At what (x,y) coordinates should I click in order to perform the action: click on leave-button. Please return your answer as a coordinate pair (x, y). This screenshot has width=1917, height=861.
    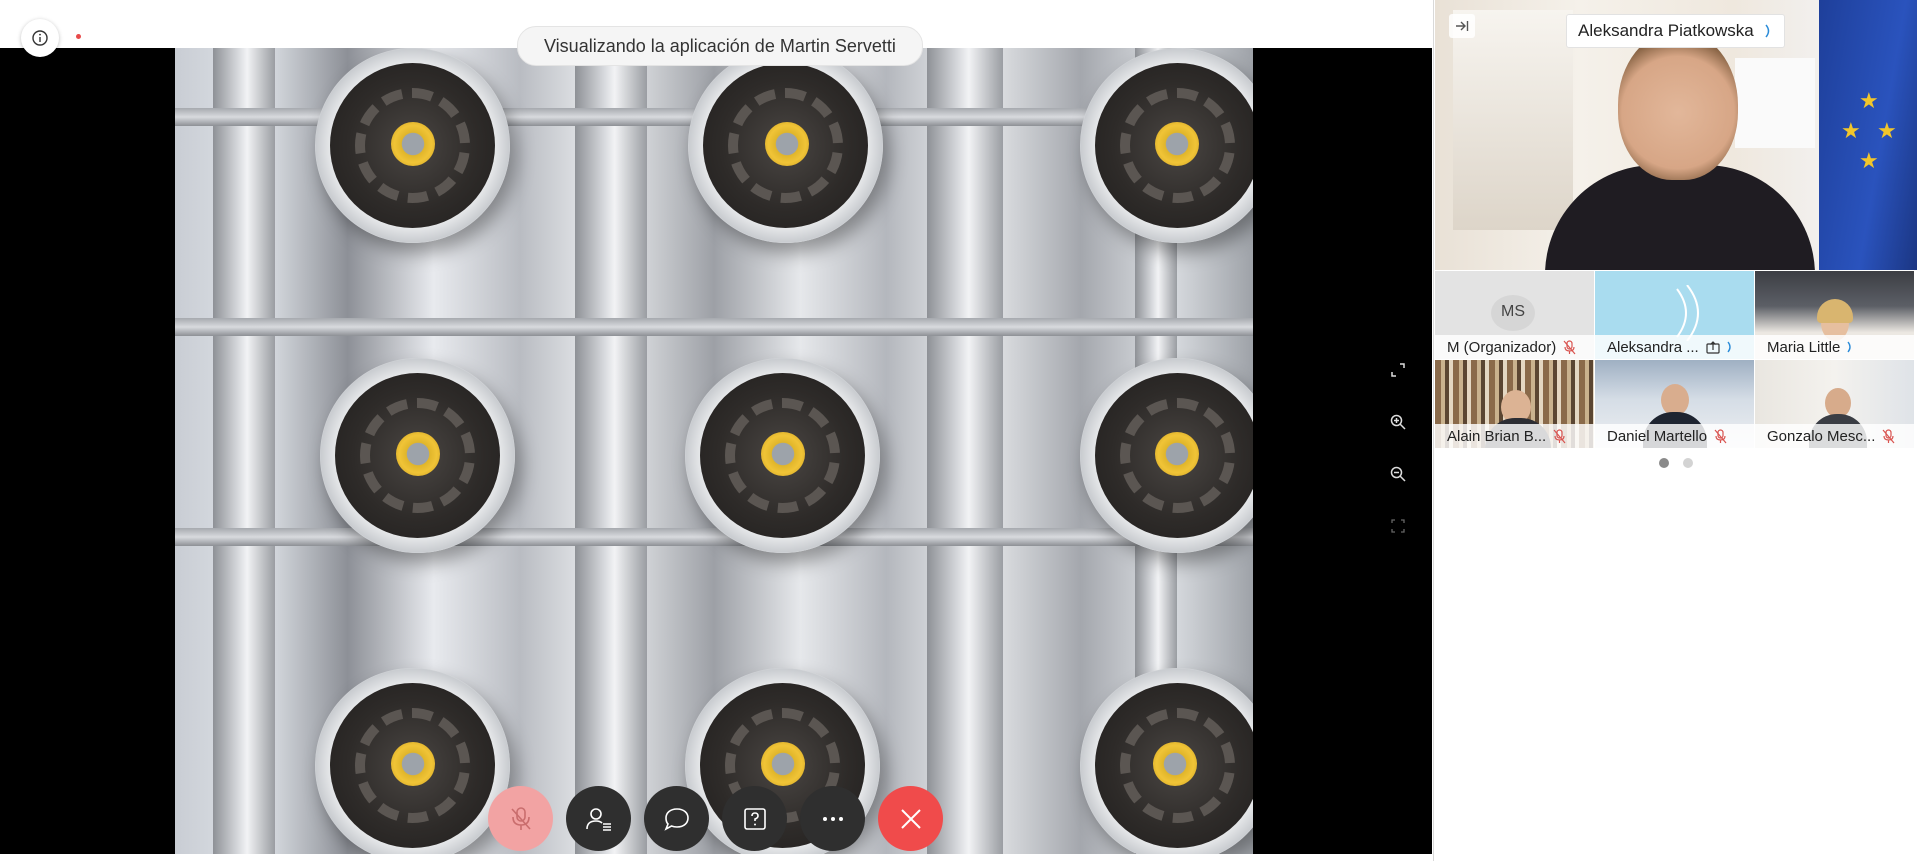
    Looking at the image, I should click on (910, 818).